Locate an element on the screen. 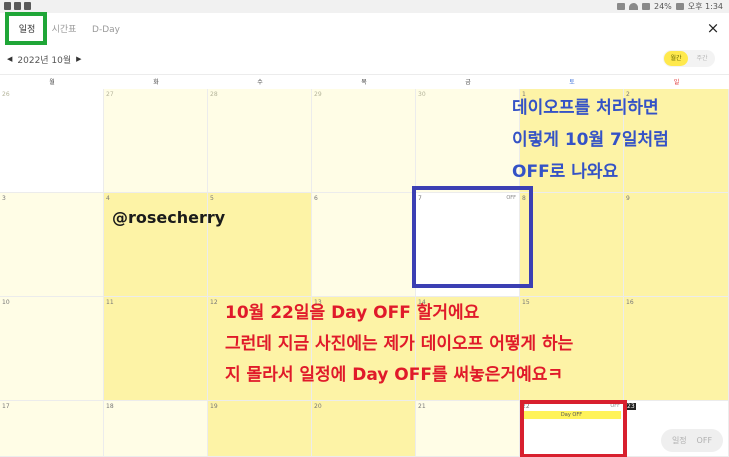 Image resolution: width=729 pixels, height=457 pixels. day-cell: 26 is located at coordinates (52, 141).